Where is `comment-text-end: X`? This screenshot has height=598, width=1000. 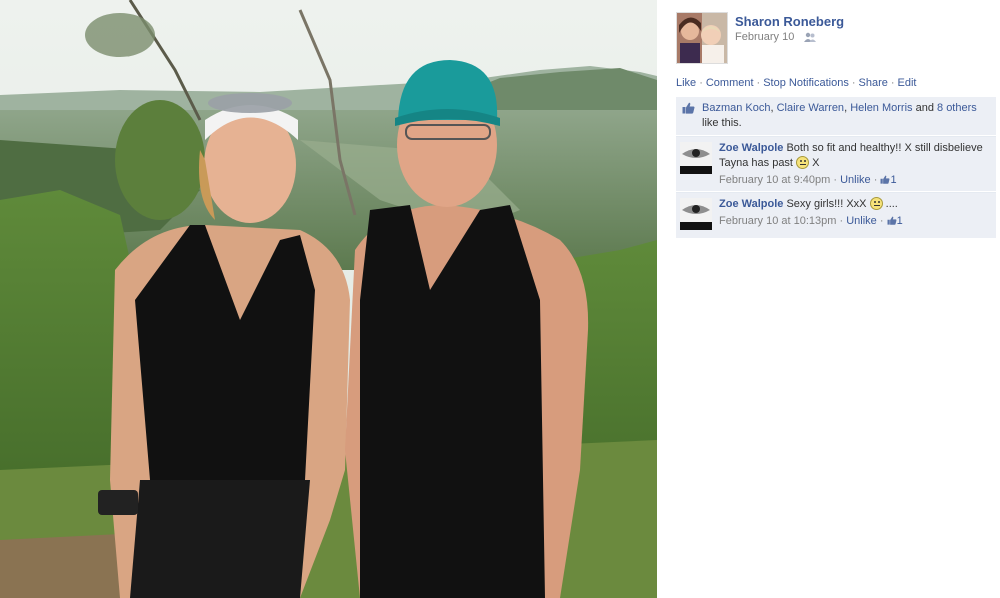 comment-text-end: X is located at coordinates (816, 163).